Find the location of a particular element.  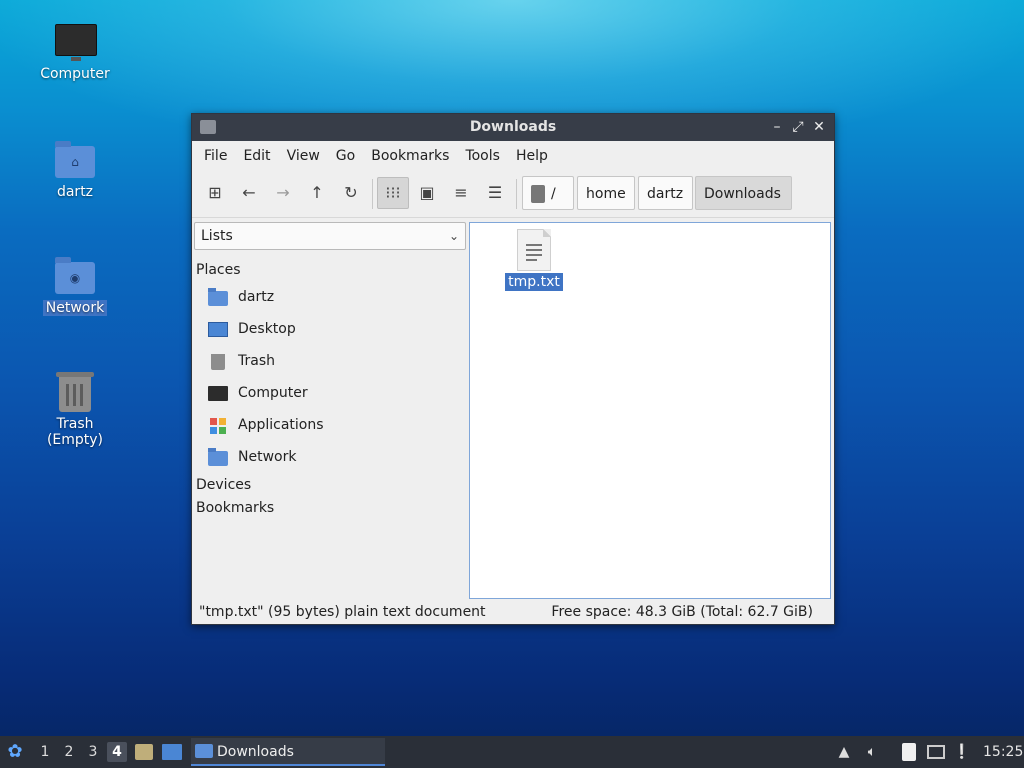

thumbnail-view-icon: ▣ is located at coordinates (427, 193).